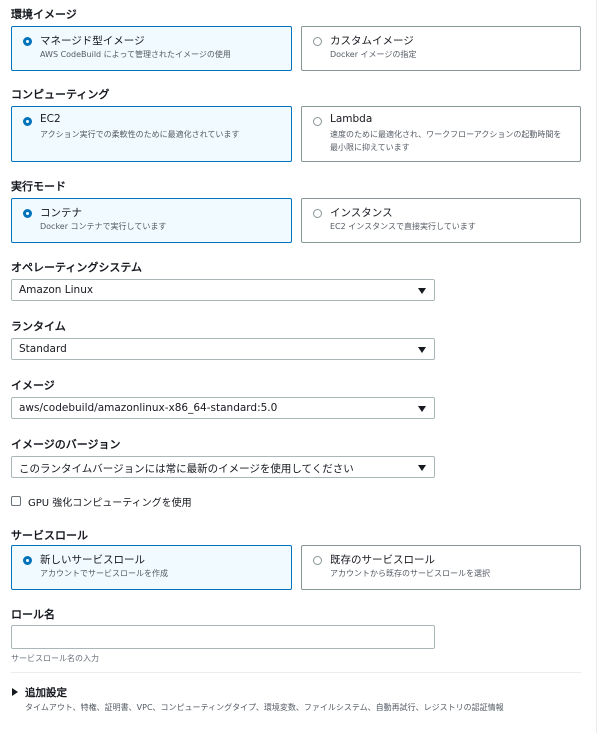 Image resolution: width=612 pixels, height=733 pixels. Describe the element at coordinates (16, 501) in the screenshot. I see `gpu-checkbox` at that location.